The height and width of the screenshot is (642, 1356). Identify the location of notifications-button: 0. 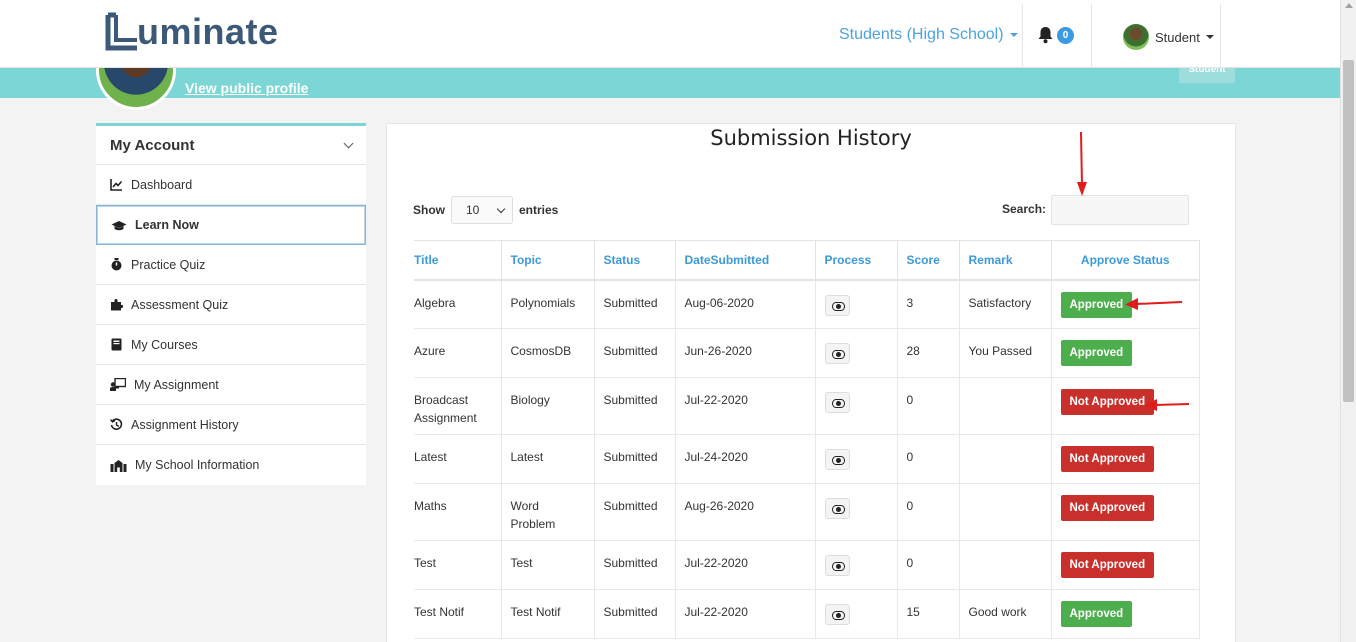
(1055, 35).